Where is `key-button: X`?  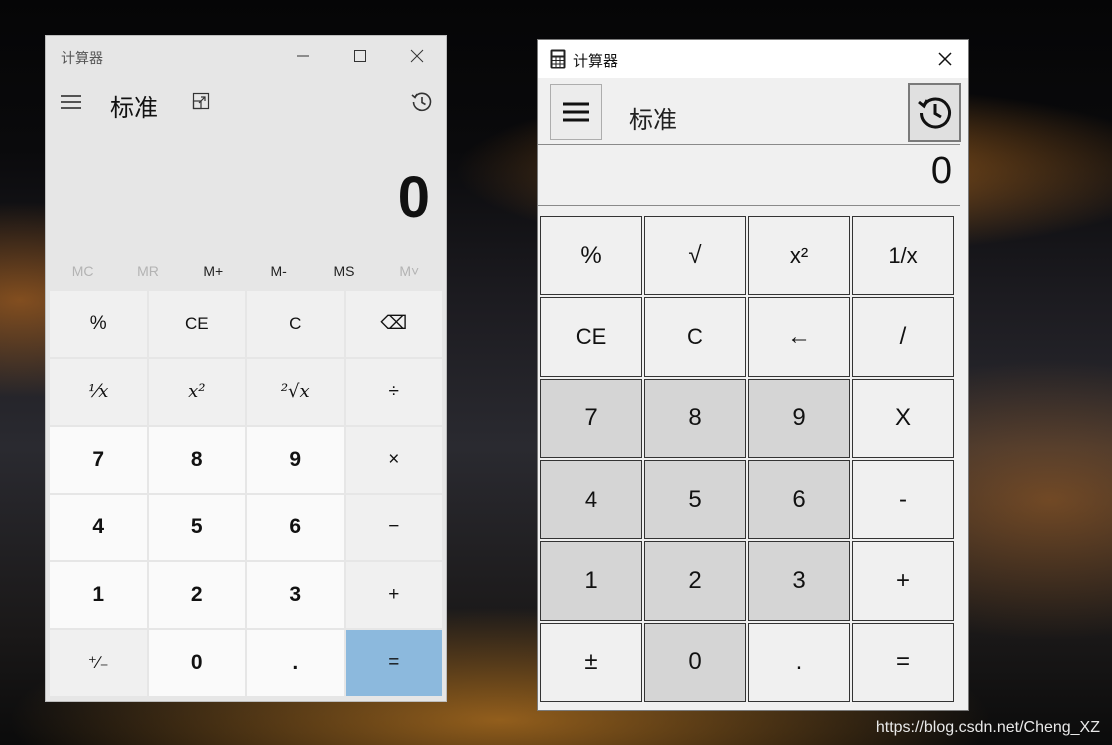 key-button: X is located at coordinates (903, 418).